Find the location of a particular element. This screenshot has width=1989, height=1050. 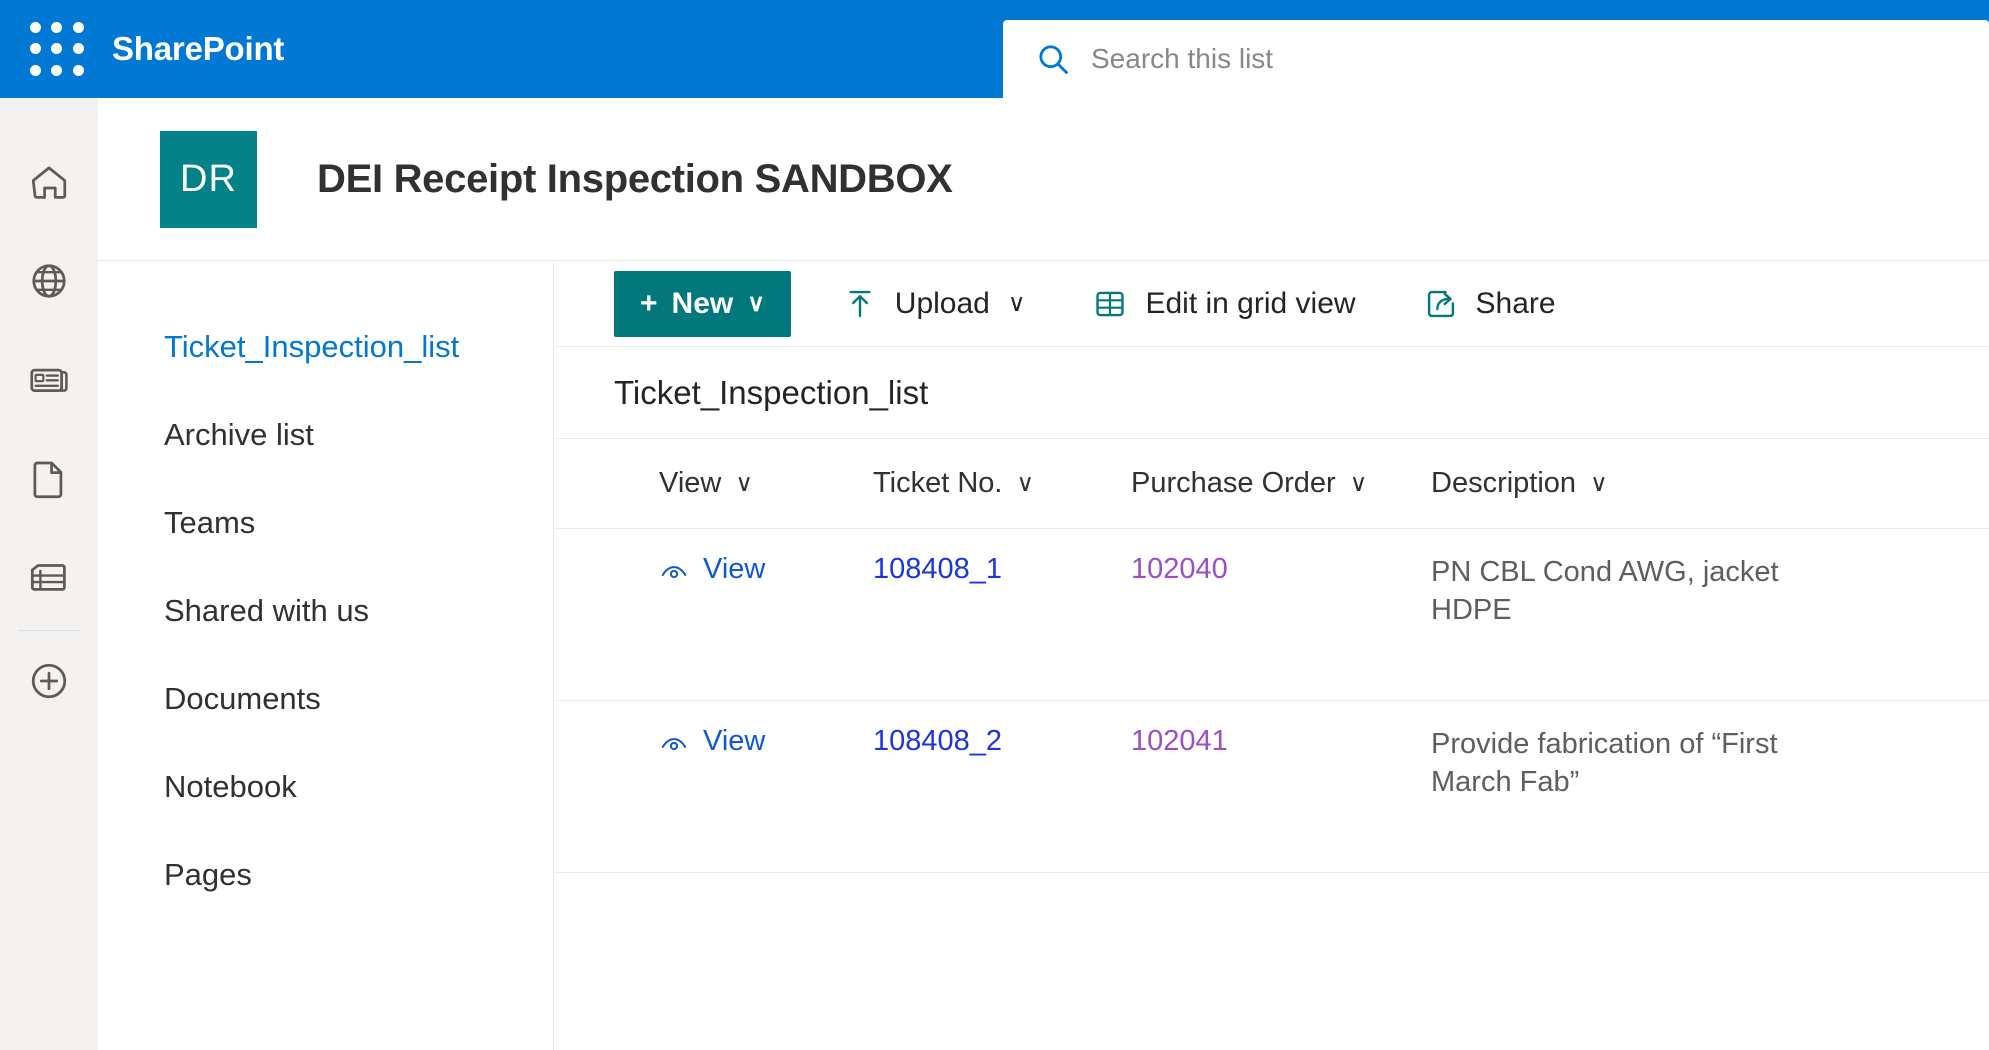

upload-button: Upload ∨ is located at coordinates (934, 304).